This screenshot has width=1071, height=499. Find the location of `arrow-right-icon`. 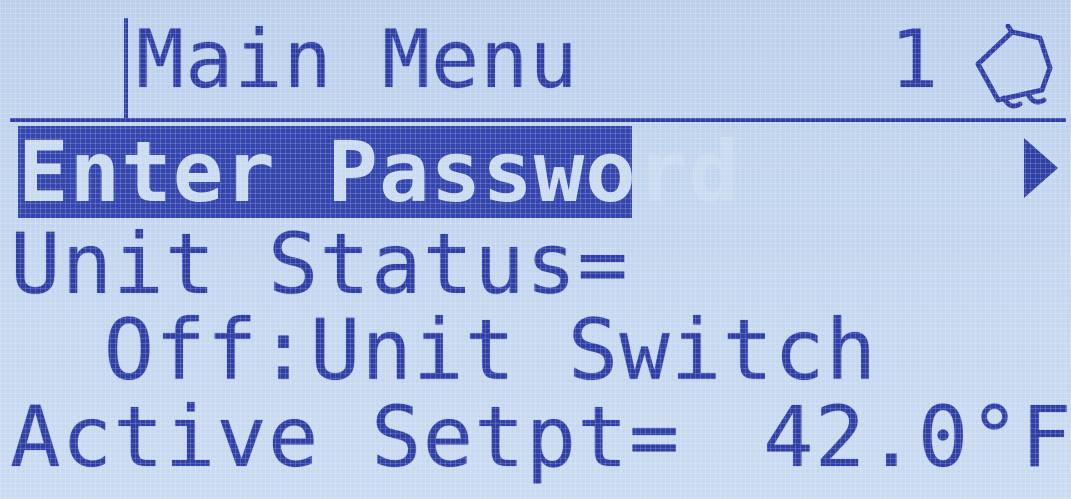

arrow-right-icon is located at coordinates (1041, 168).